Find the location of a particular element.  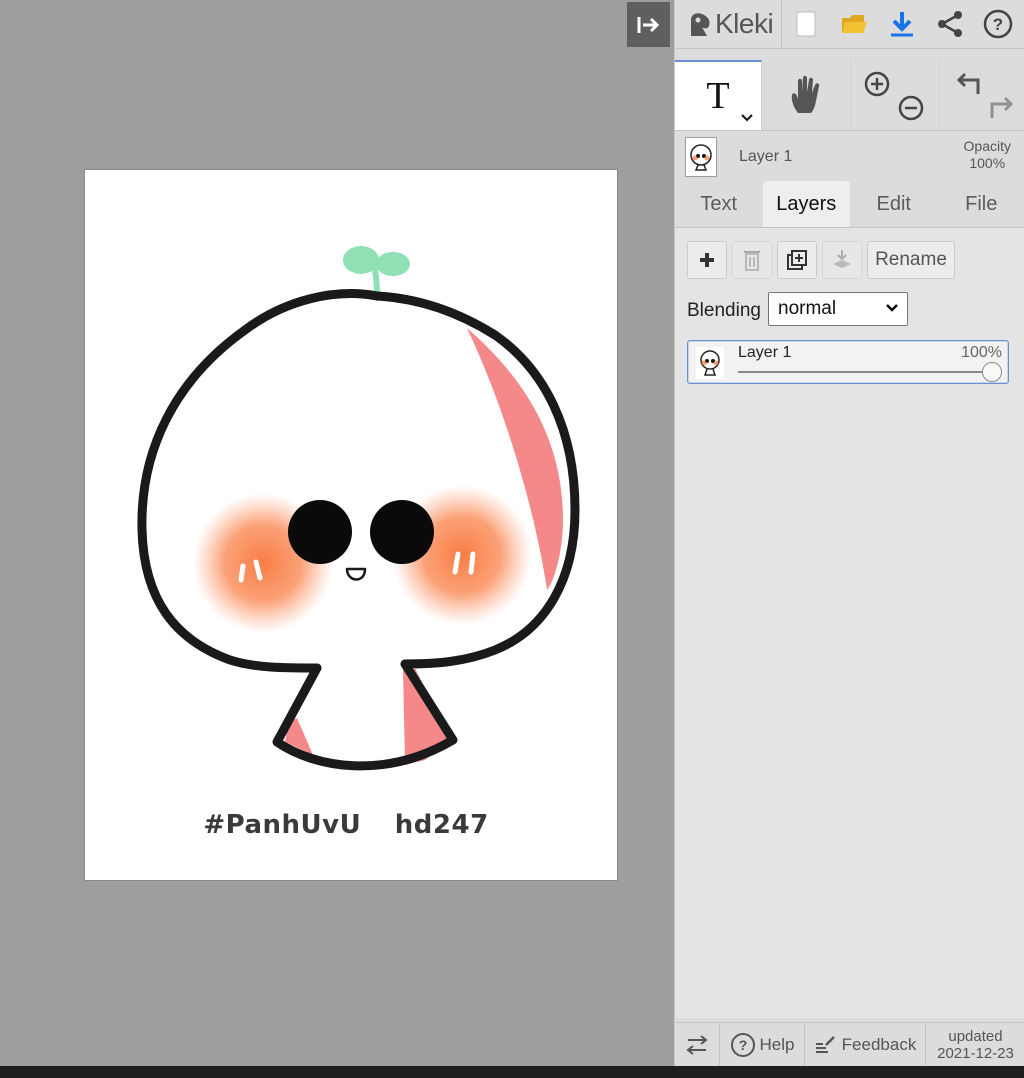

feedback-label: Feedback is located at coordinates (879, 1044).